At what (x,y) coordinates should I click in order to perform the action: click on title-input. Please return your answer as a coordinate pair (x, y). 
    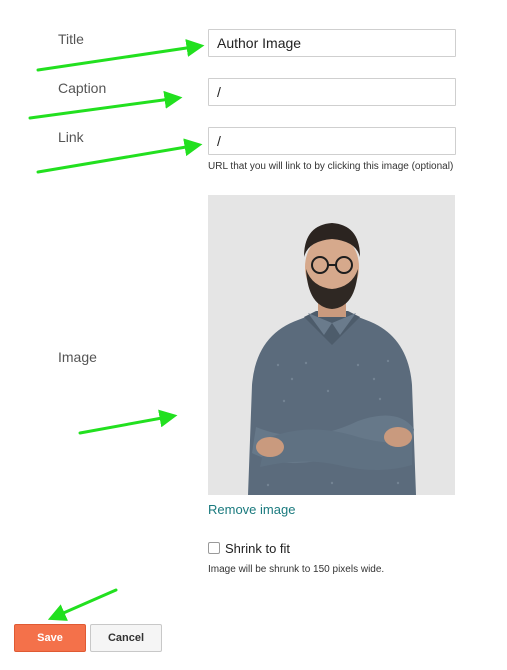
    Looking at the image, I should click on (332, 43).